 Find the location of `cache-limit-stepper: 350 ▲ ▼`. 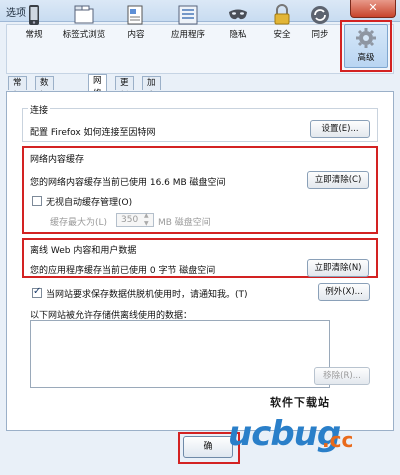

cache-limit-stepper: 350 ▲ ▼ is located at coordinates (135, 219).